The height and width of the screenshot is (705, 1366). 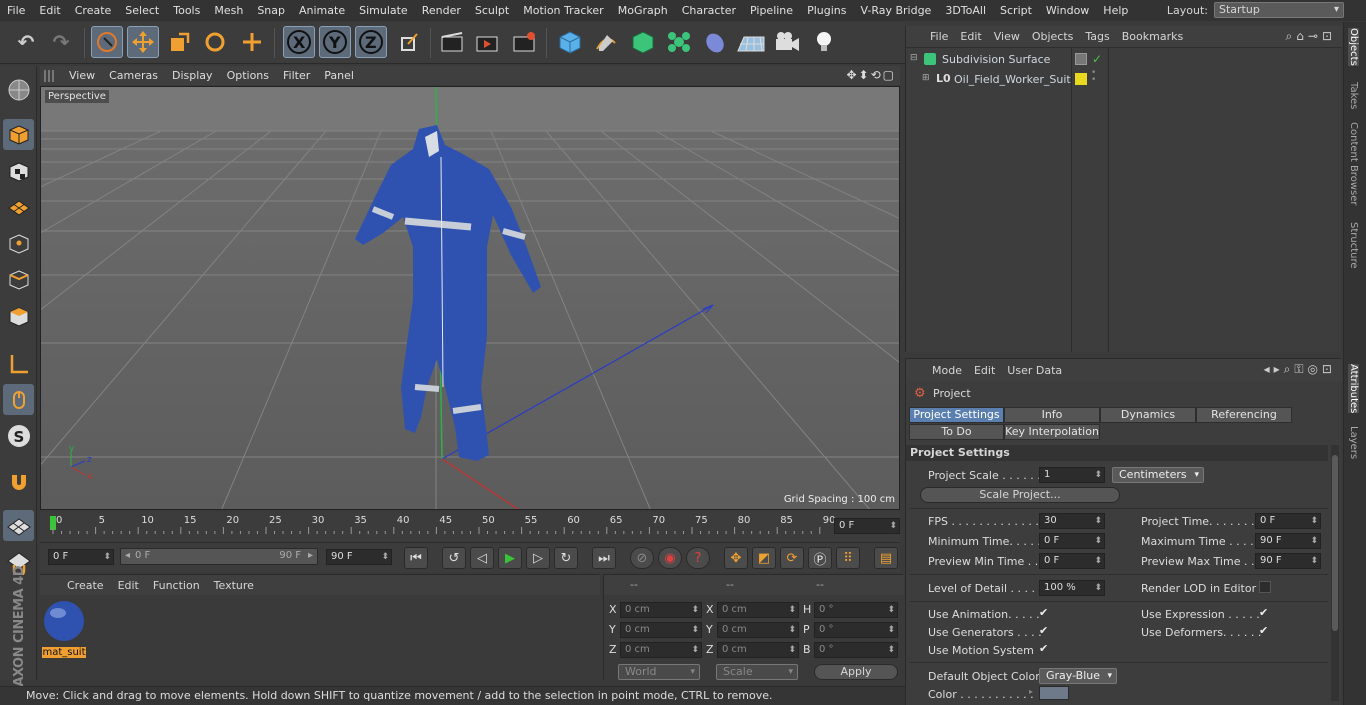 What do you see at coordinates (192, 75) in the screenshot?
I see `viewport-menu-display: Display` at bounding box center [192, 75].